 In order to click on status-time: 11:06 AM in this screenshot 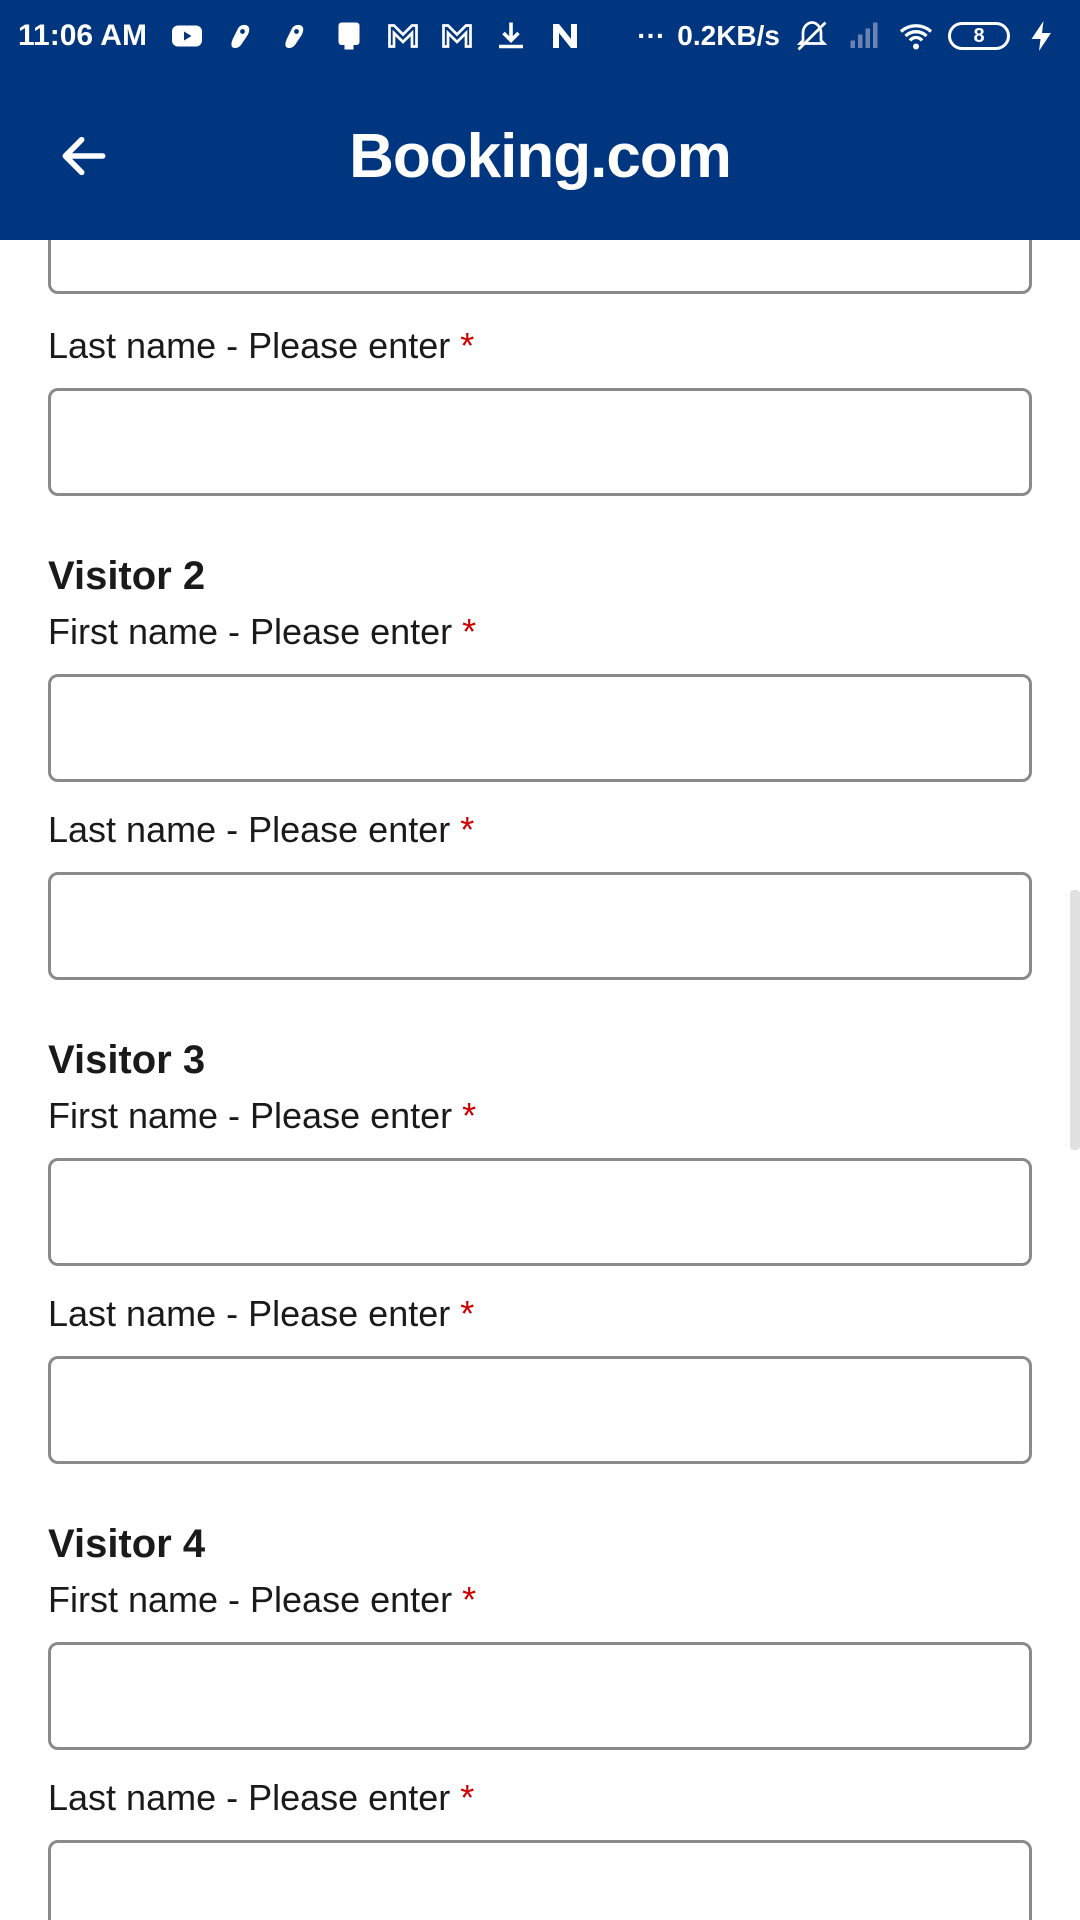, I will do `click(82, 35)`.